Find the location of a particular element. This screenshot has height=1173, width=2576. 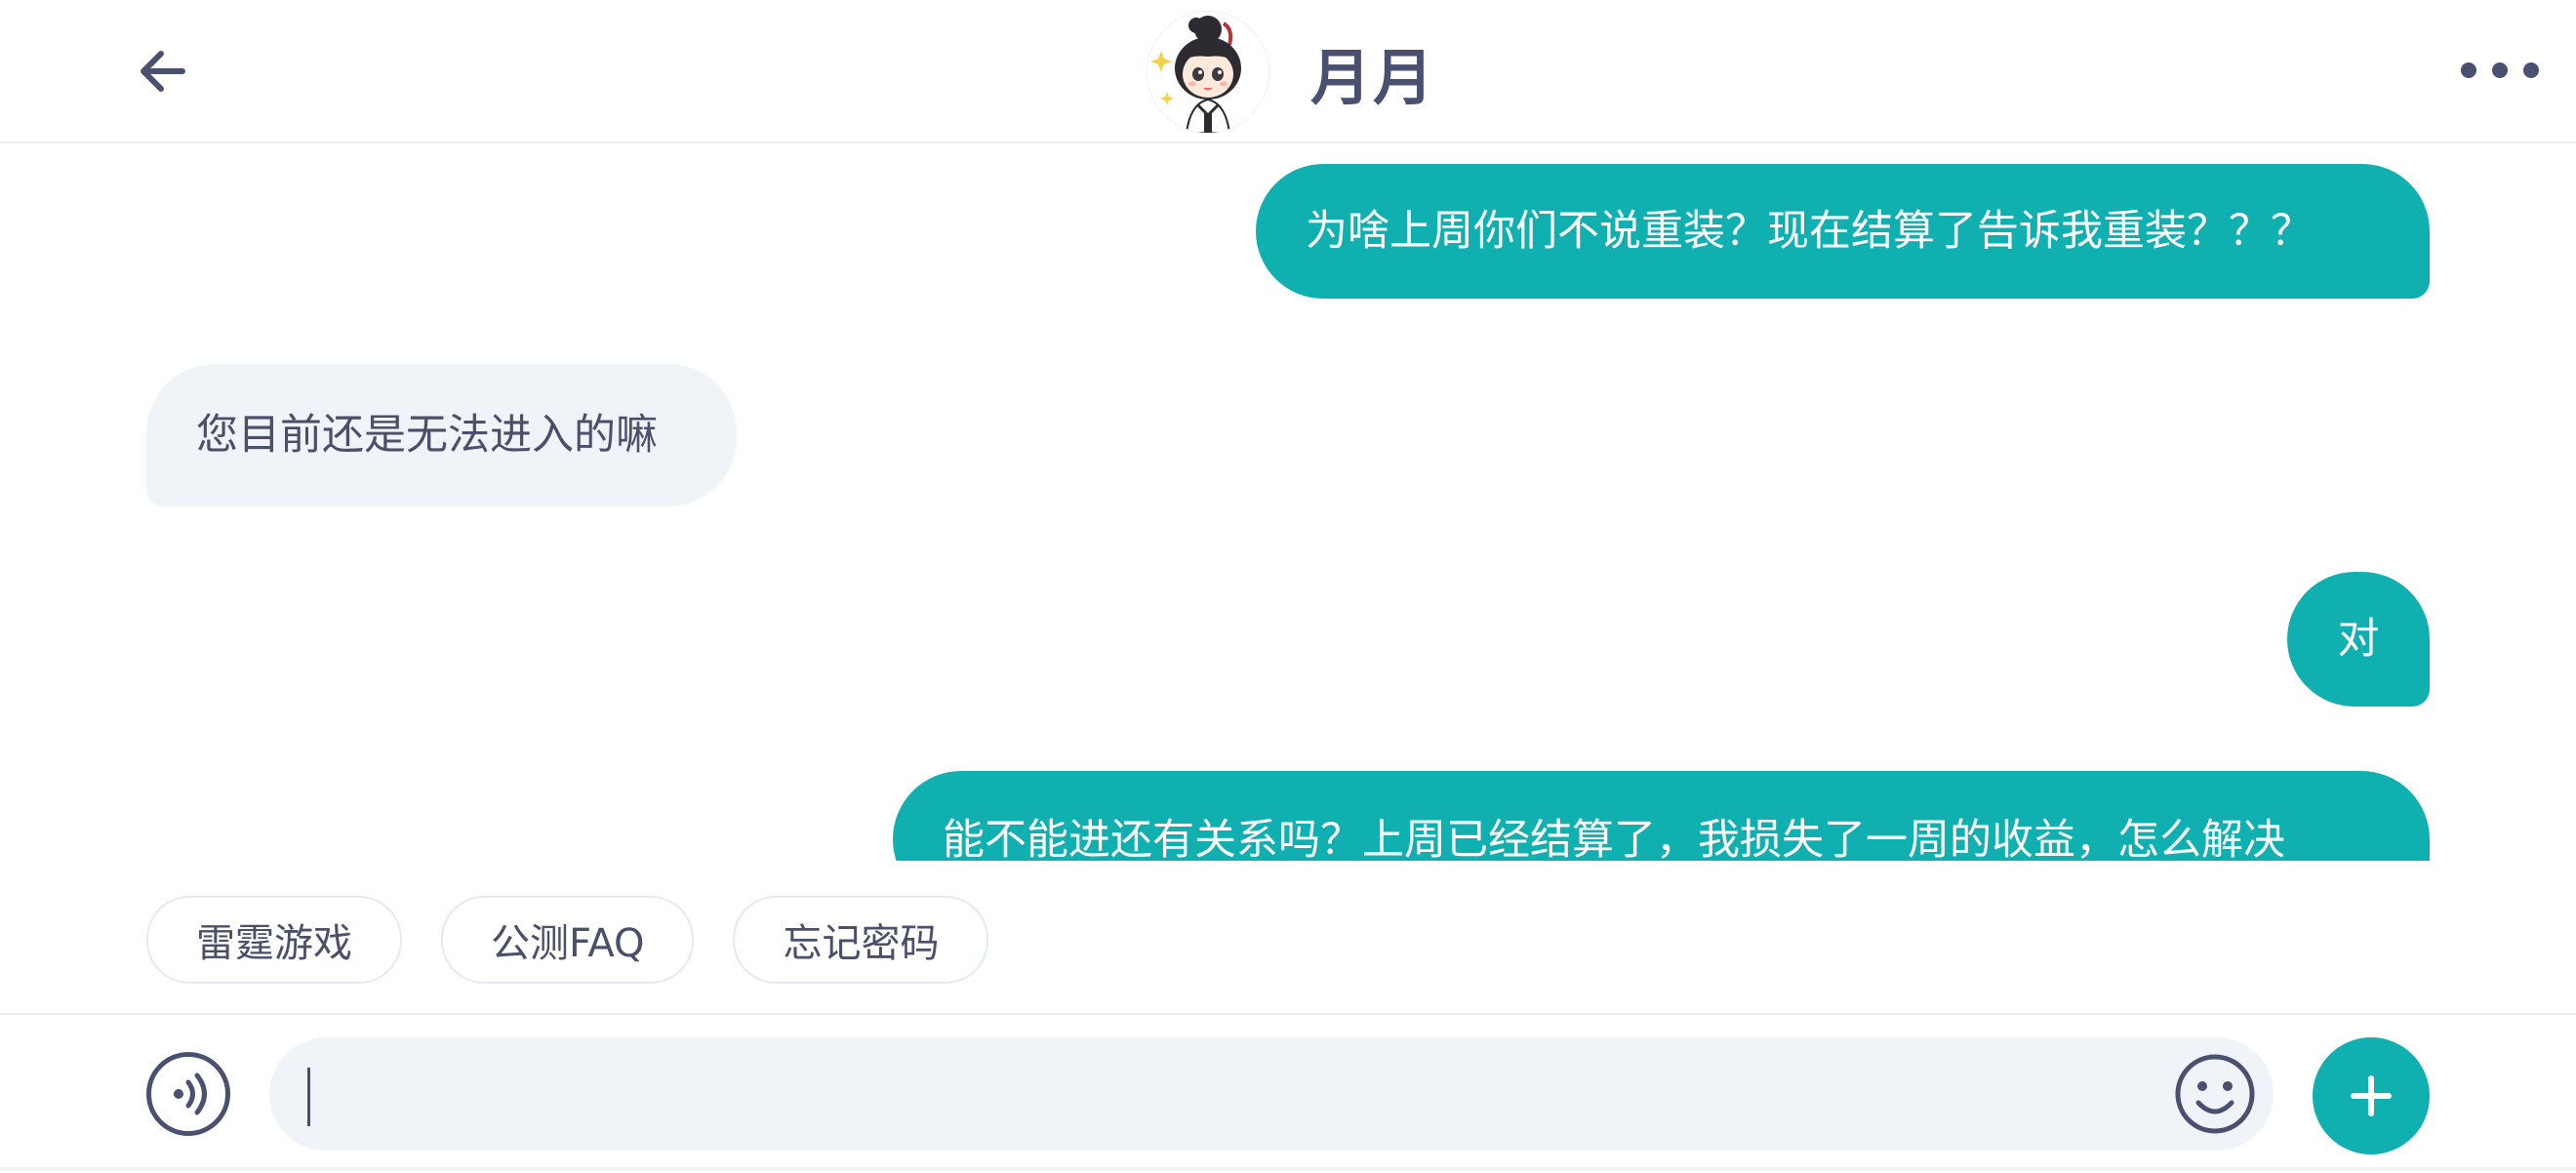

emoji-icon is located at coordinates (2215, 1094).